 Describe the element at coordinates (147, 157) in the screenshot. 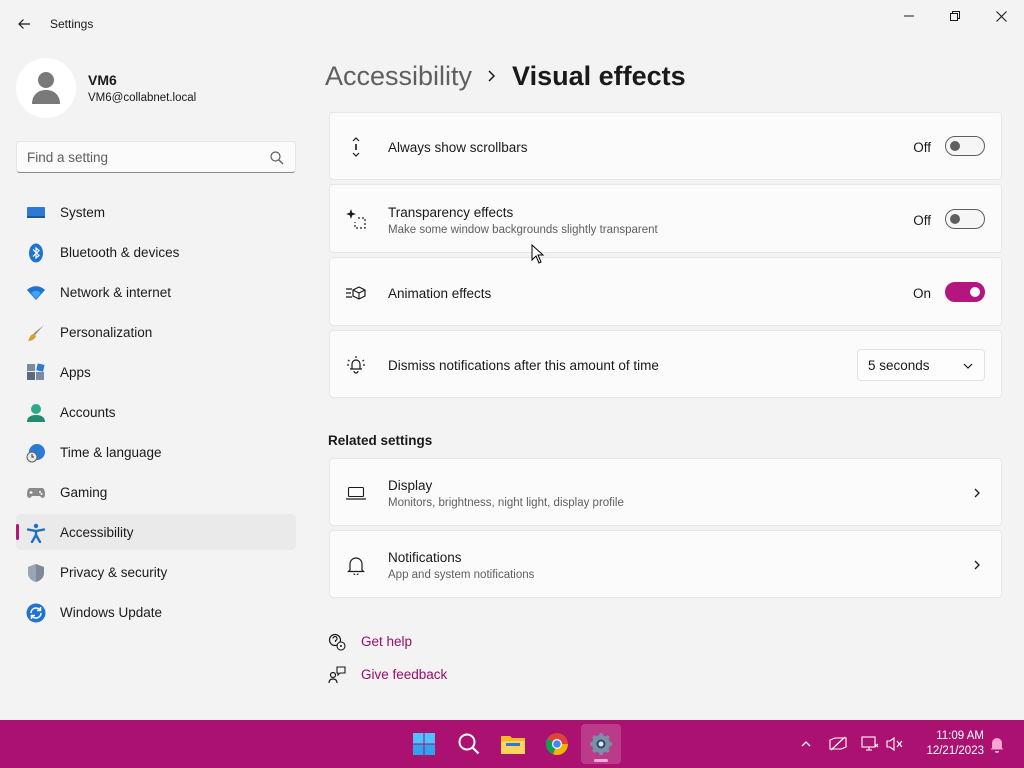

I see `search-input` at that location.